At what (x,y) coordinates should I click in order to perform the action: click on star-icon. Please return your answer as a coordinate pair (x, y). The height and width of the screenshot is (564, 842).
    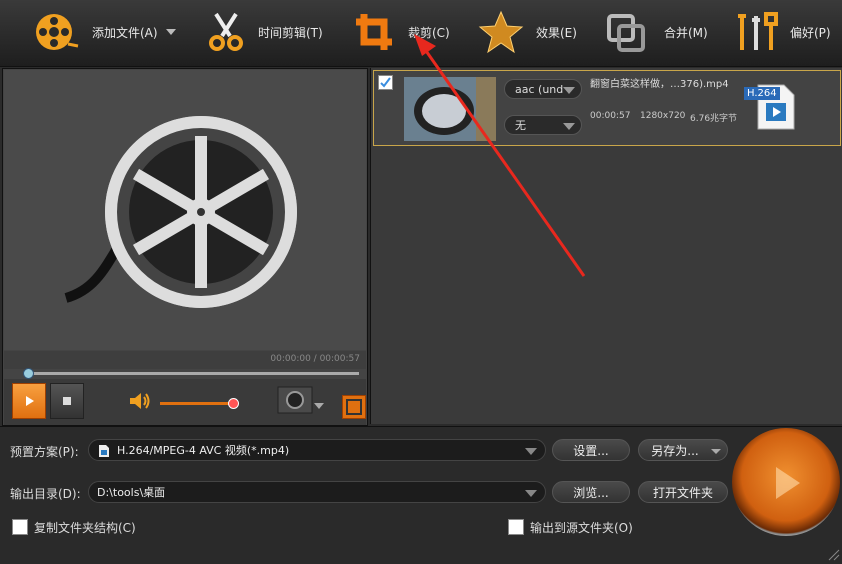
    Looking at the image, I should click on (501, 32).